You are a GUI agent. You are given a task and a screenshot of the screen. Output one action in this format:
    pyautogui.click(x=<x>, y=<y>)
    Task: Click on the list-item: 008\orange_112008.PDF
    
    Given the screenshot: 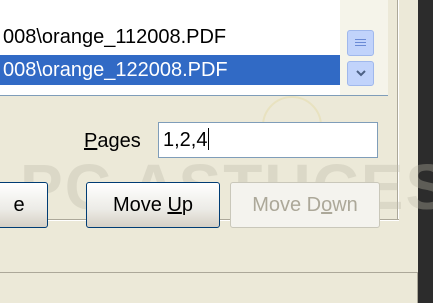 What is the action you would take?
    pyautogui.click(x=170, y=37)
    